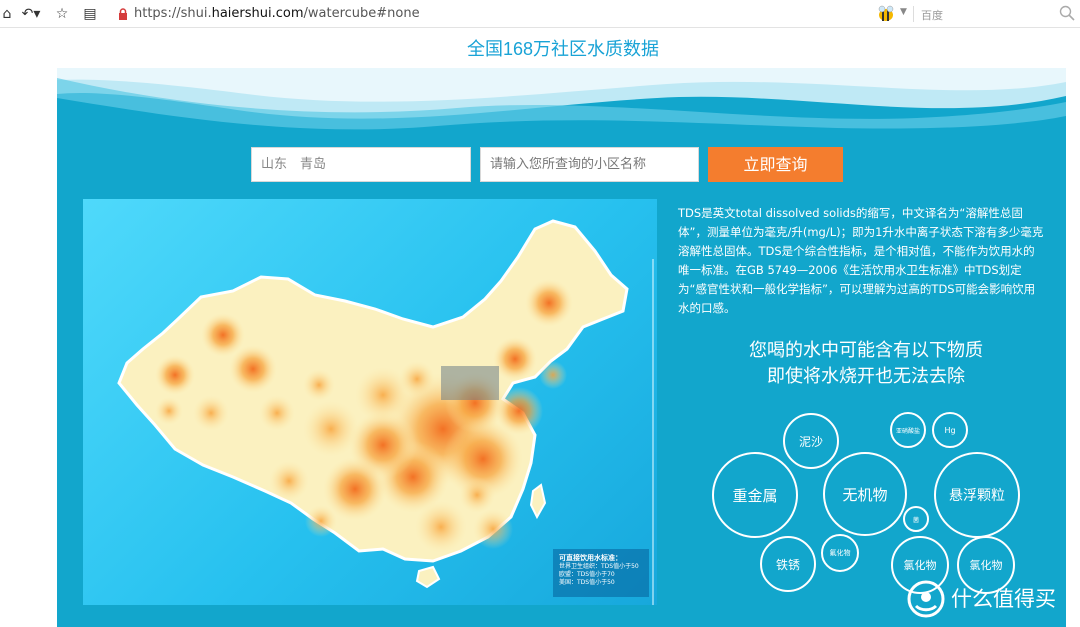 This screenshot has width=1080, height=627. Describe the element at coordinates (599, 566) in the screenshot. I see `legend-row: 世界卫生组织：TDS值小于50` at that location.